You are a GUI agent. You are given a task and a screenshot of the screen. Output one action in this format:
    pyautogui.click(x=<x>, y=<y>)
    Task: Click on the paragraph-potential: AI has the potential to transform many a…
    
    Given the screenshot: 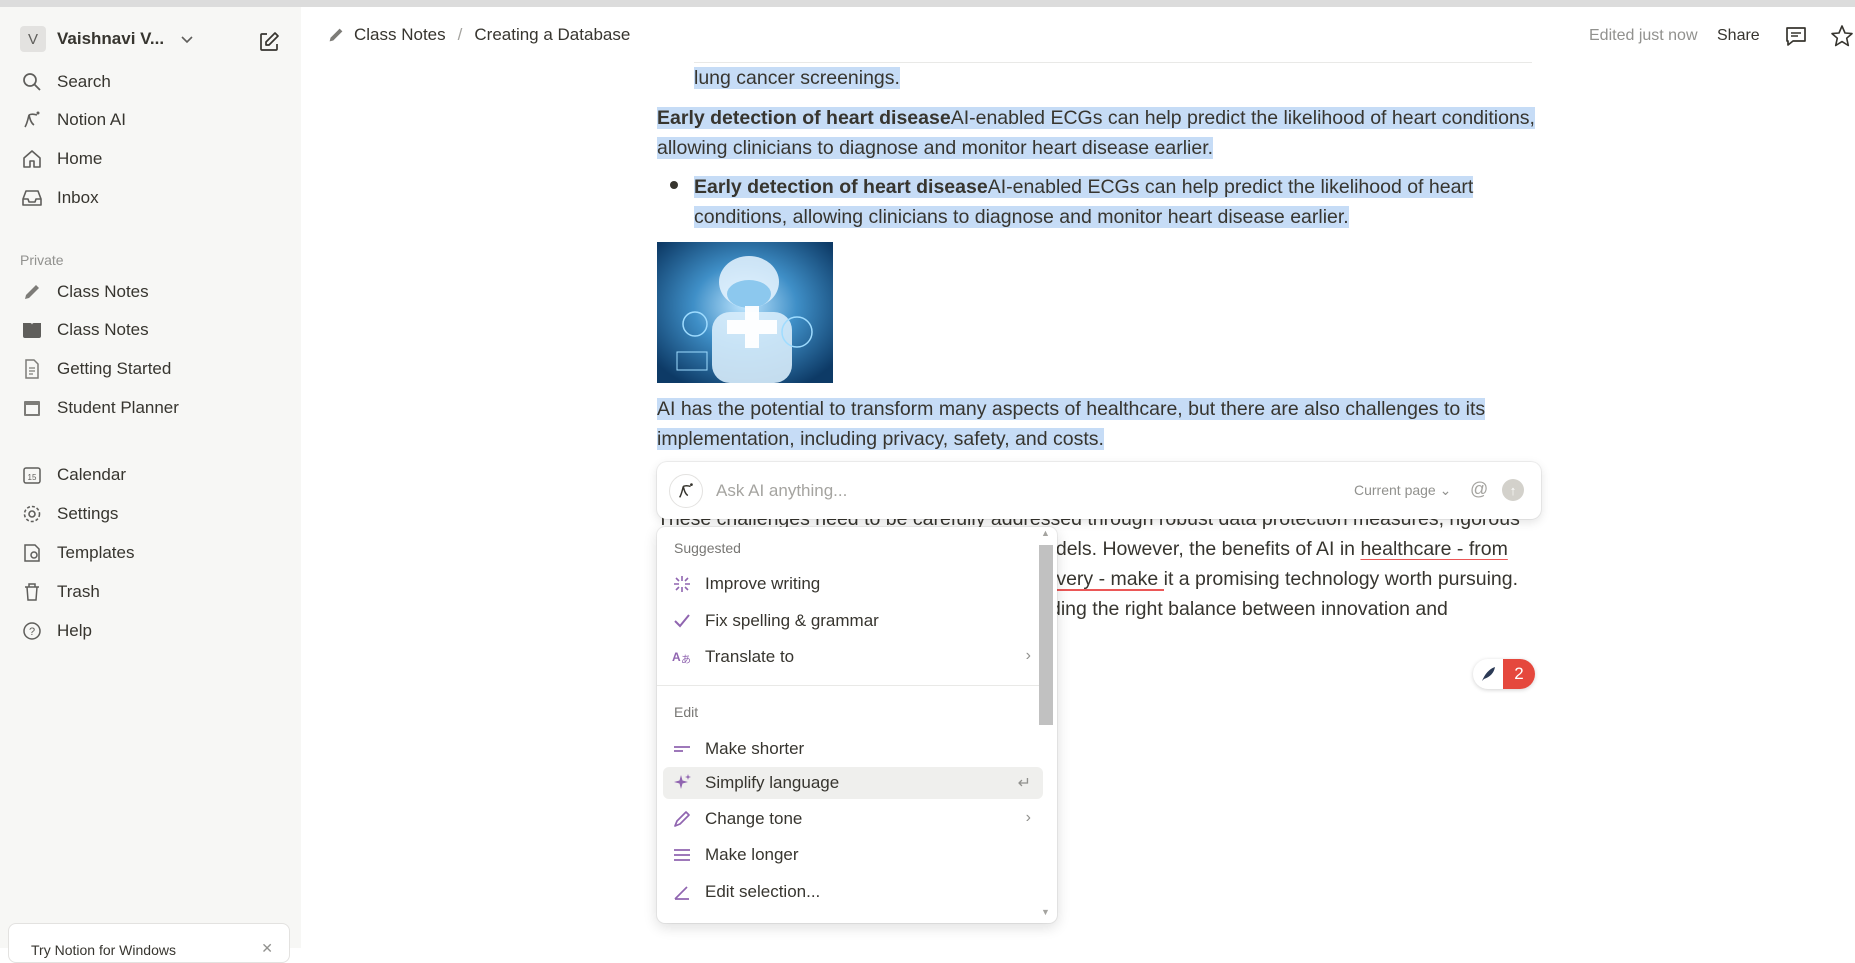 What is the action you would take?
    pyautogui.click(x=1071, y=409)
    